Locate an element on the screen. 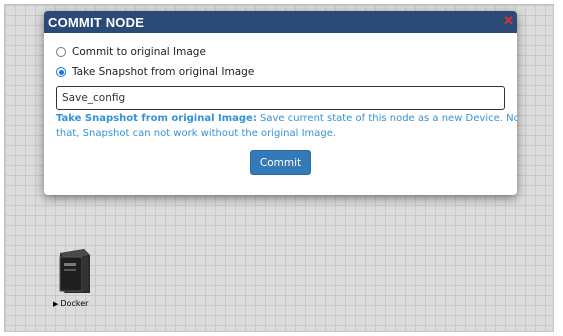 This screenshot has width=563, height=336. triangle-right-icon: ▶ is located at coordinates (55, 304).